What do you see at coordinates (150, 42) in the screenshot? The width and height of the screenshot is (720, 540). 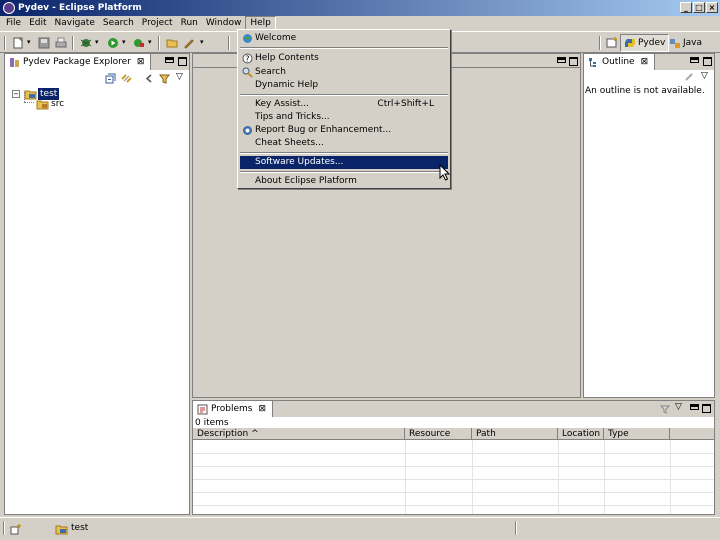 I see `external-tools-dropdown-arrow-icon: ▾` at bounding box center [150, 42].